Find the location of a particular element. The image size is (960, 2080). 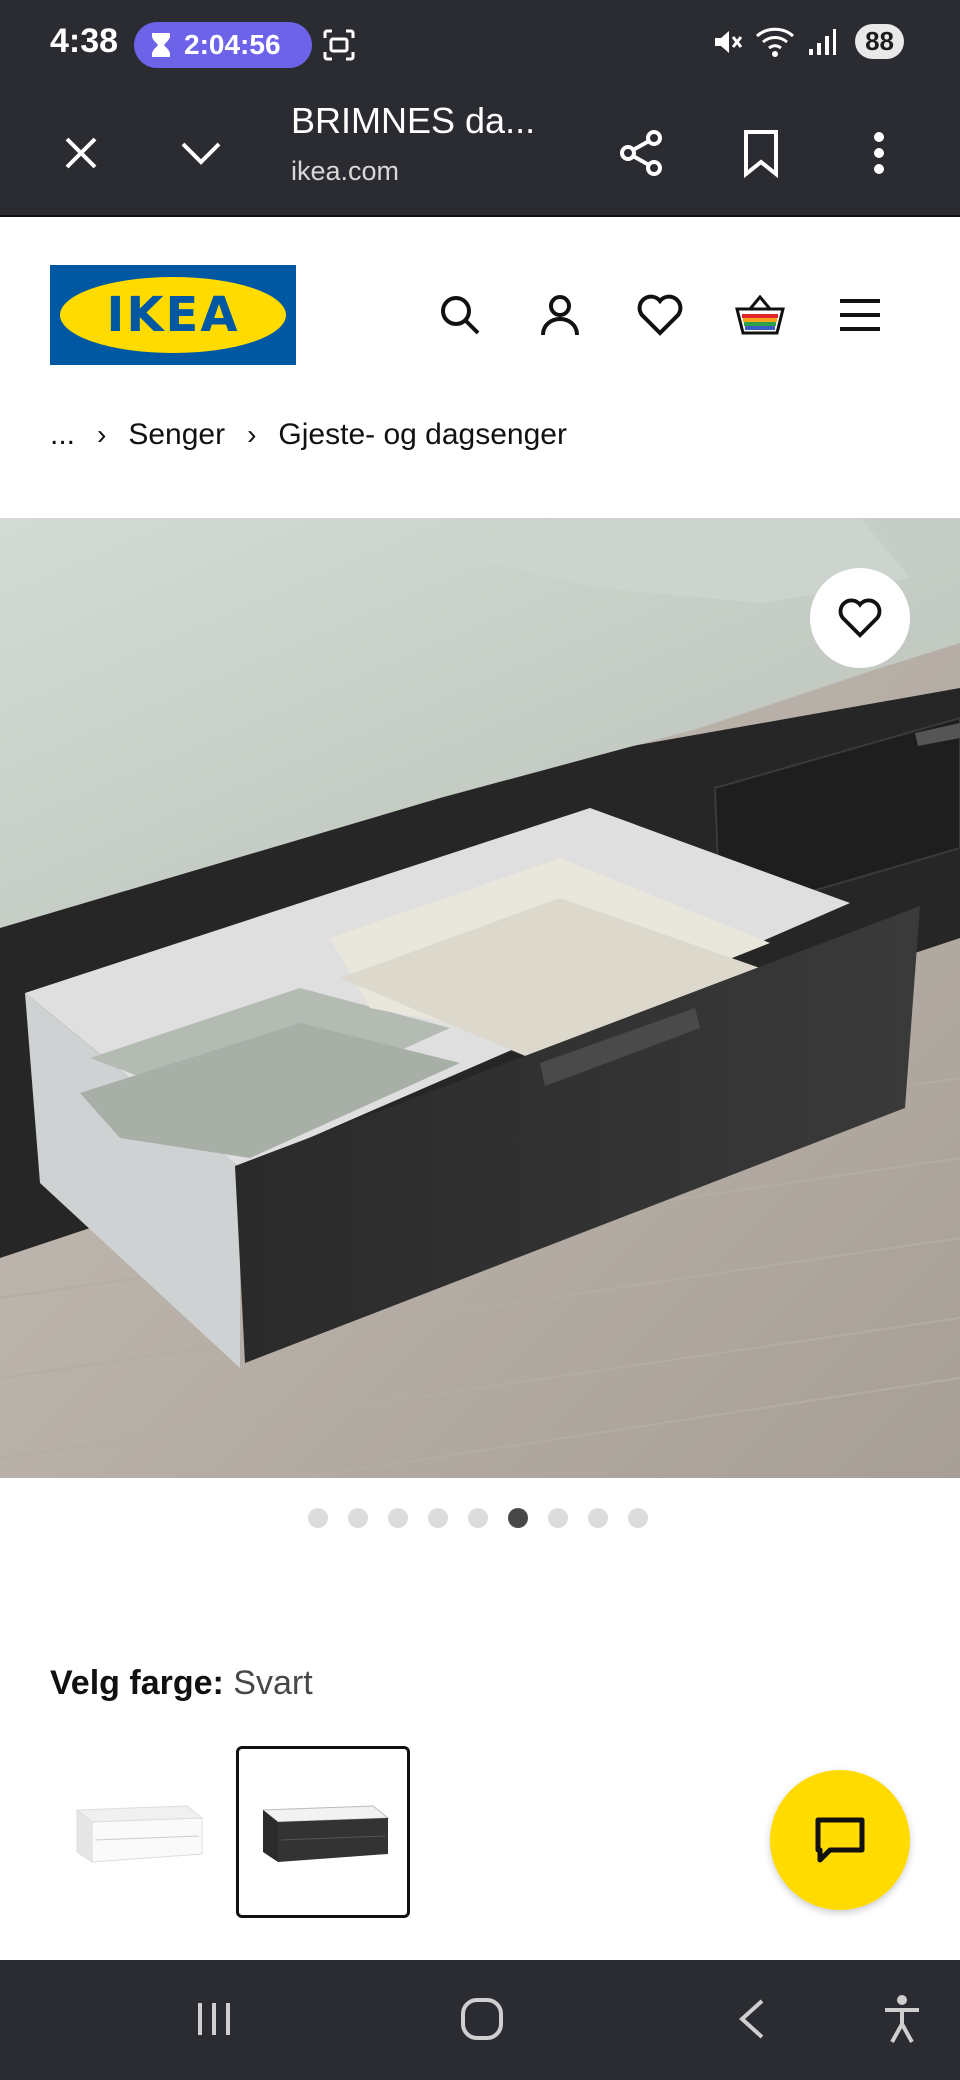

back-icon is located at coordinates (751, 2019).